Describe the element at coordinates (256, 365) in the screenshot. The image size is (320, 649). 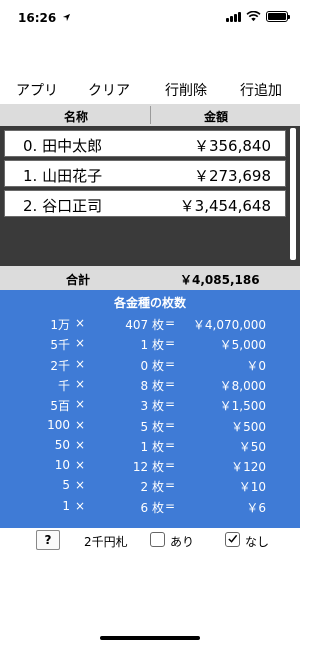
I see `subtotal-value: ￥0` at that location.